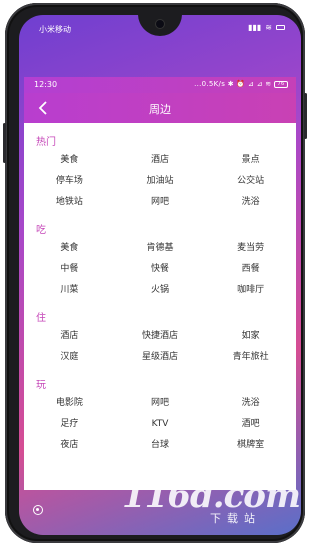  What do you see at coordinates (4, 143) in the screenshot?
I see `volume-button` at bounding box center [4, 143].